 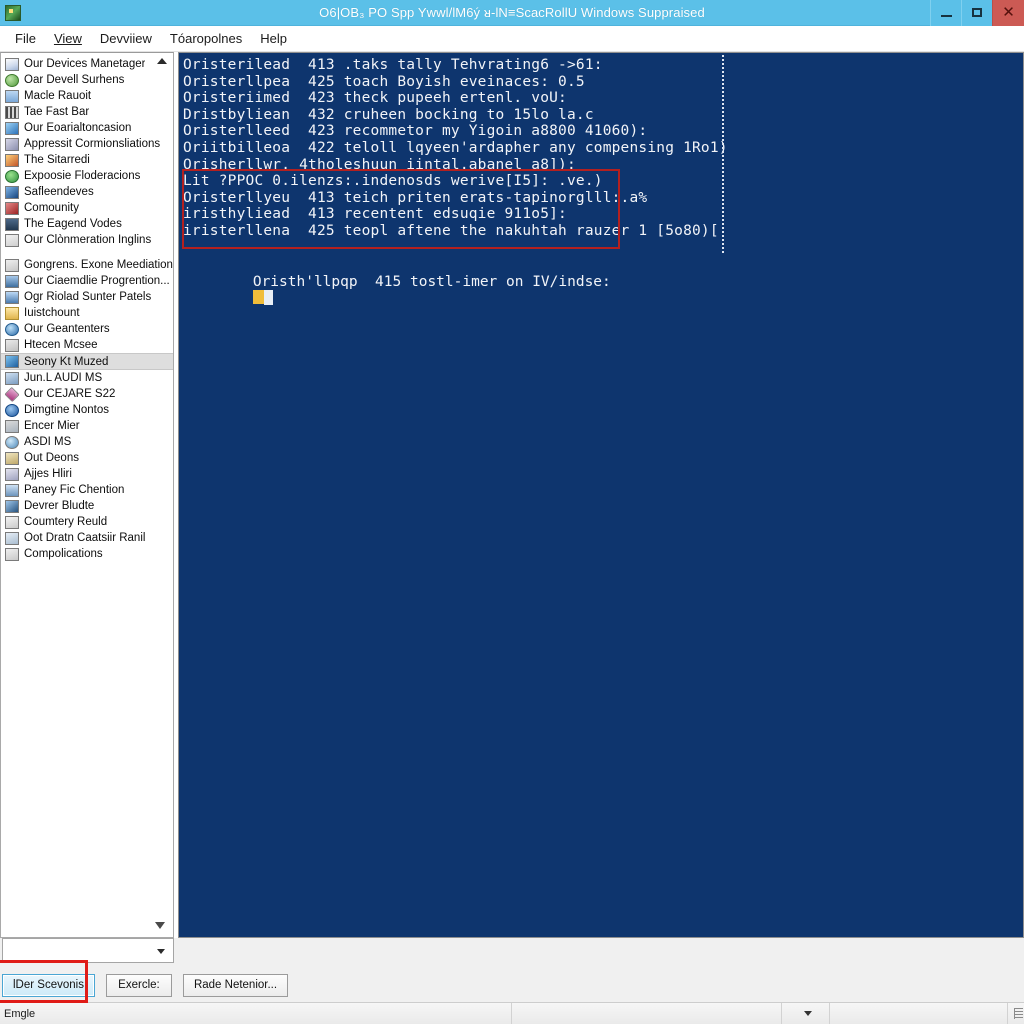 I want to click on tree-scroll-up-icon, so click(x=162, y=61).